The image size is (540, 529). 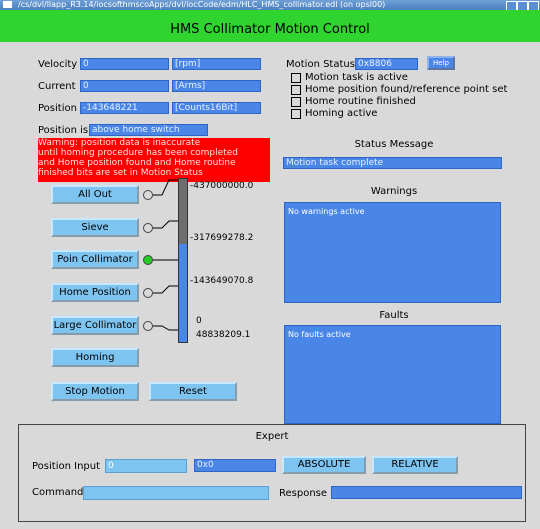 I want to click on command-label: Command, so click(x=58, y=492).